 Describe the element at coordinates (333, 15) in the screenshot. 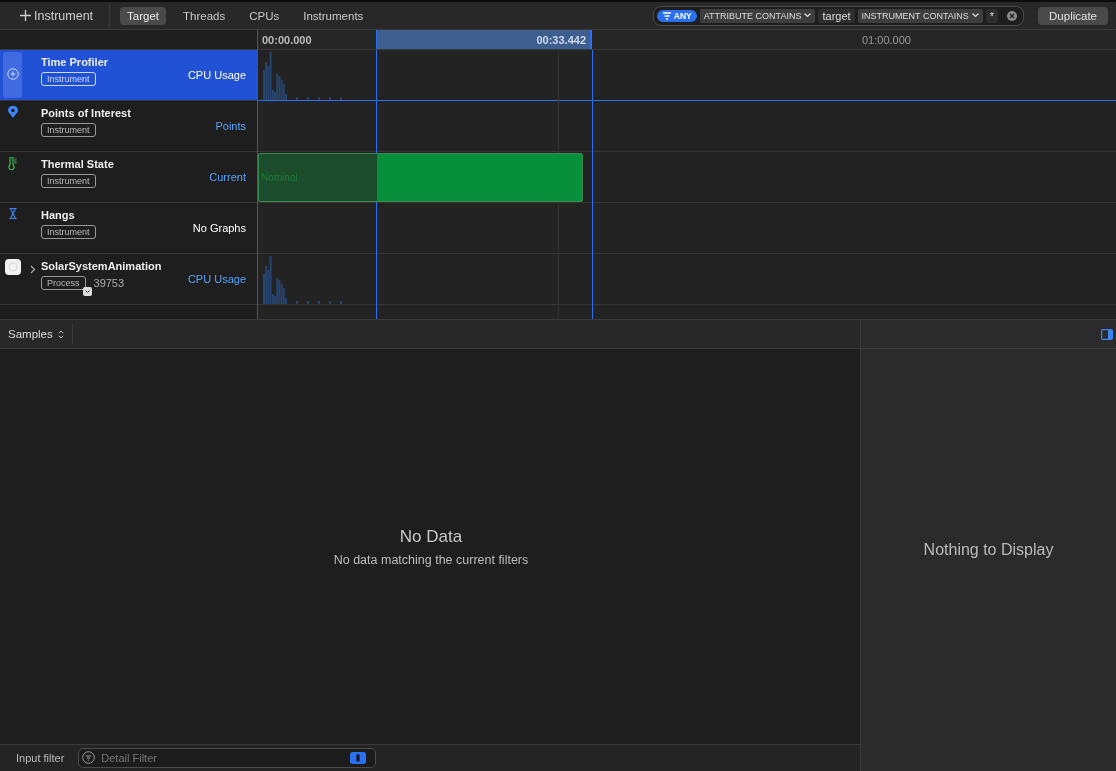

I see `scope-tab: Instruments` at that location.